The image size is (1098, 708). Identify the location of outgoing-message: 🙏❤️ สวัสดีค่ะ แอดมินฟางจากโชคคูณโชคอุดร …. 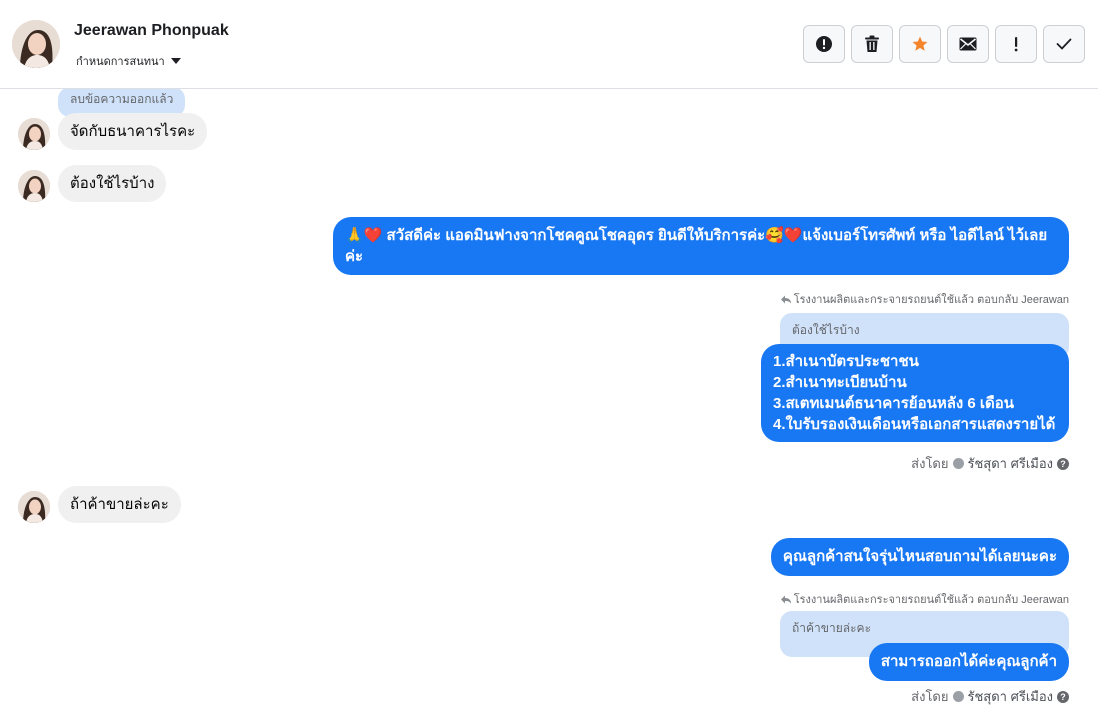
(701, 246).